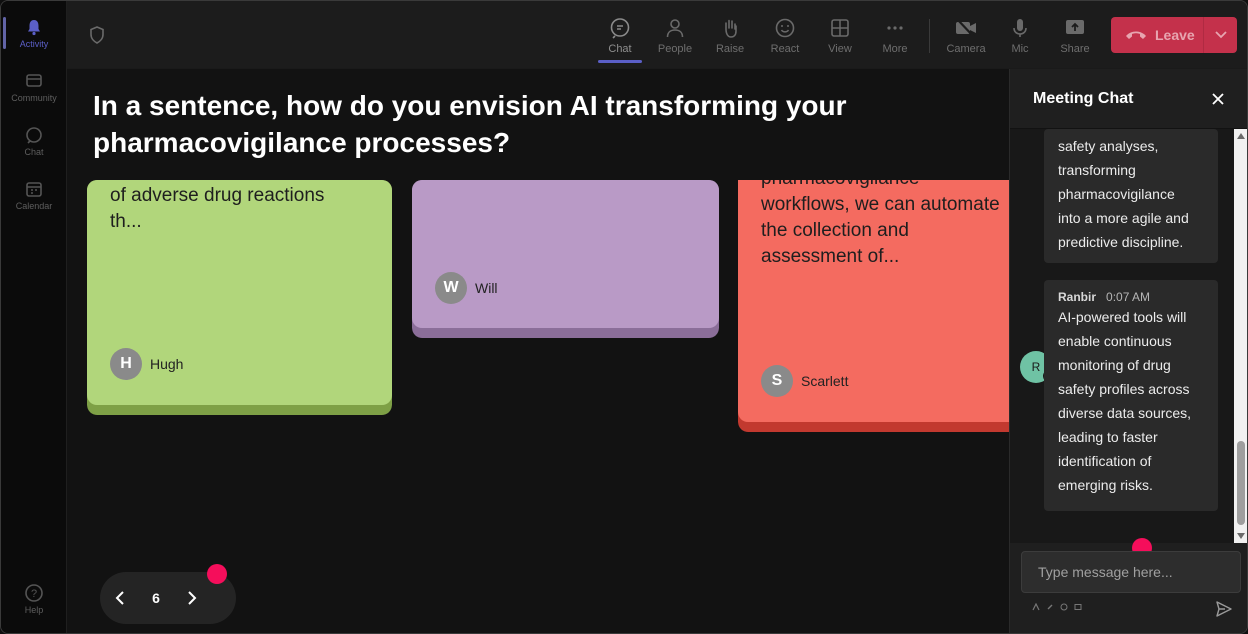 The width and height of the screenshot is (1248, 634). I want to click on chevron-down-icon, so click(1220, 35).